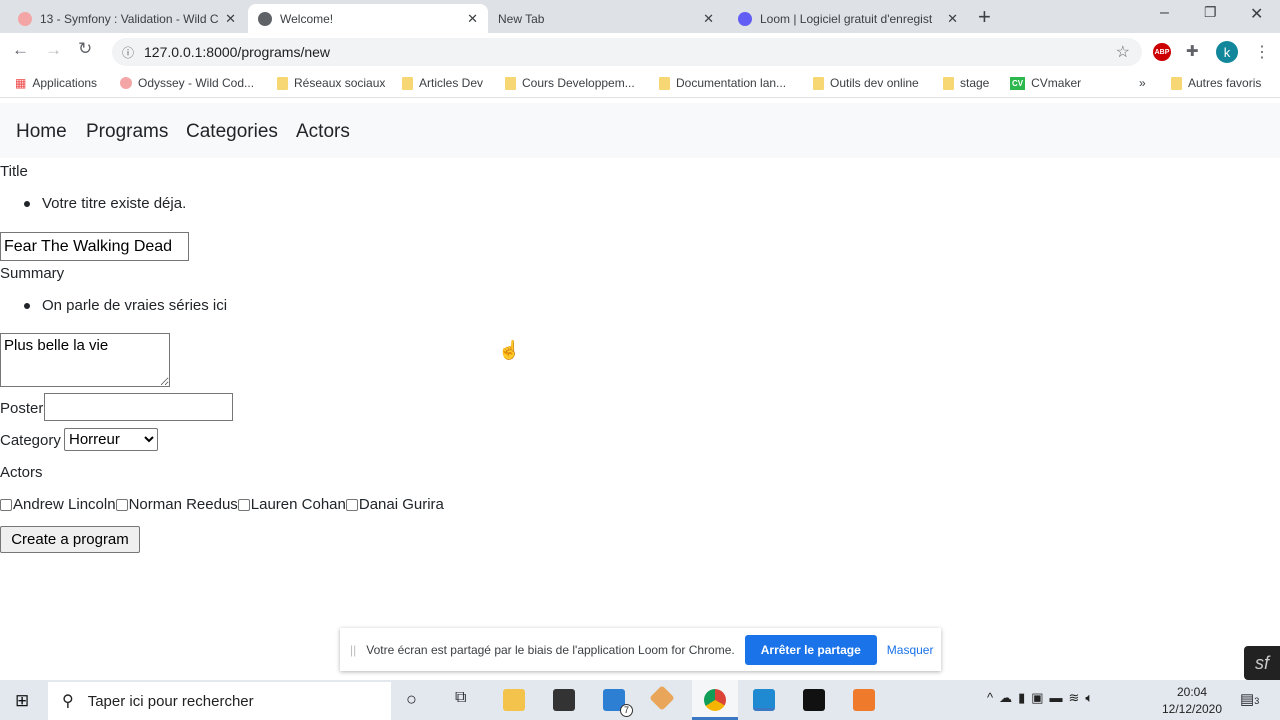  What do you see at coordinates (22, 408) in the screenshot?
I see `poster-label: Poster` at bounding box center [22, 408].